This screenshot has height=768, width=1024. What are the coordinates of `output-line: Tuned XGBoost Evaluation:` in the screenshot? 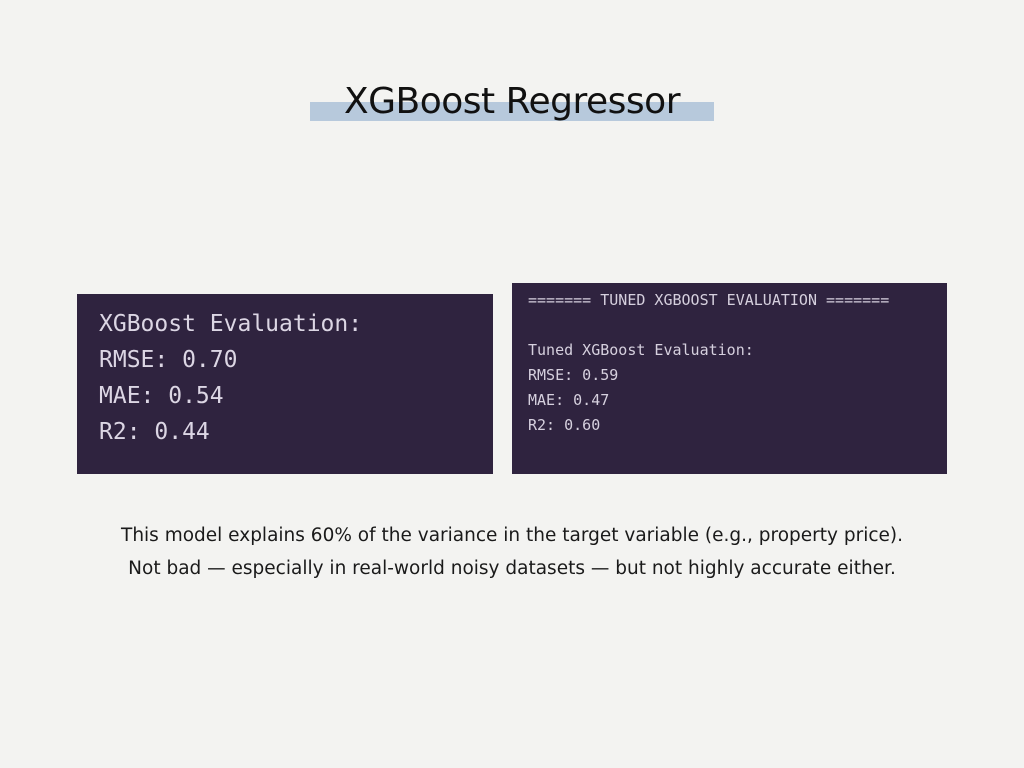 It's located at (641, 350).